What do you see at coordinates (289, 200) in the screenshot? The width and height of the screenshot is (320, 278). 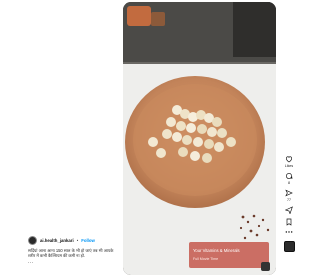 I see `shares-count: 77` at bounding box center [289, 200].